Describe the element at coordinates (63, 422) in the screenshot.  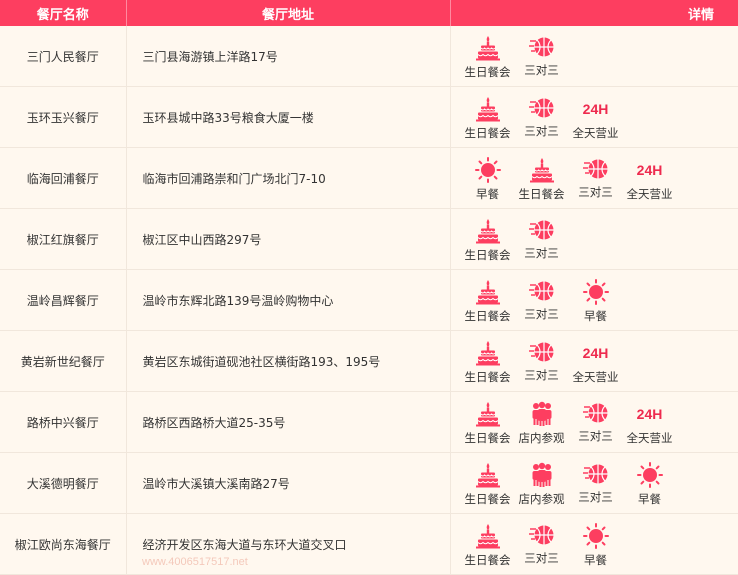
I see `restaurant-name: 路桥中兴餐厅` at that location.